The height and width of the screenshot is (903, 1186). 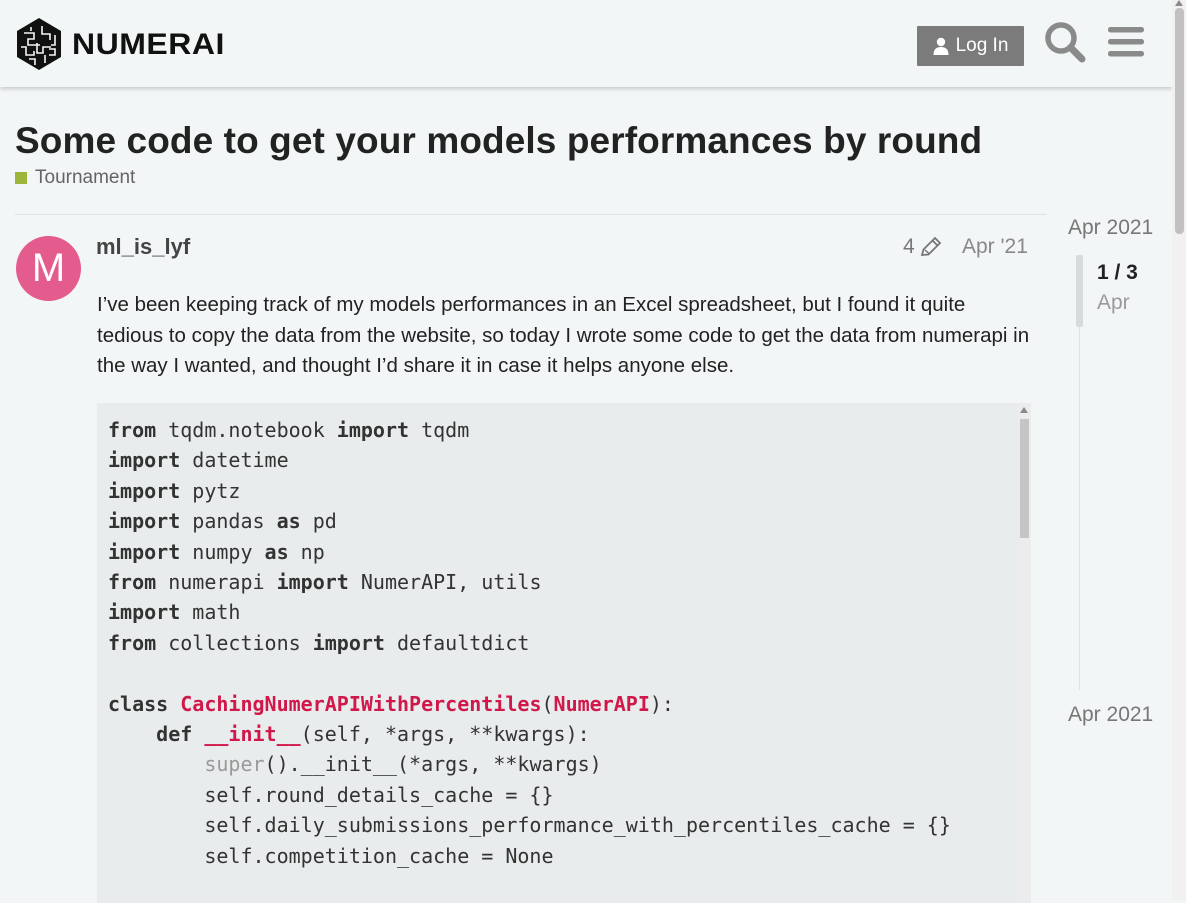 What do you see at coordinates (21, 178) in the screenshot?
I see `category-color-icon` at bounding box center [21, 178].